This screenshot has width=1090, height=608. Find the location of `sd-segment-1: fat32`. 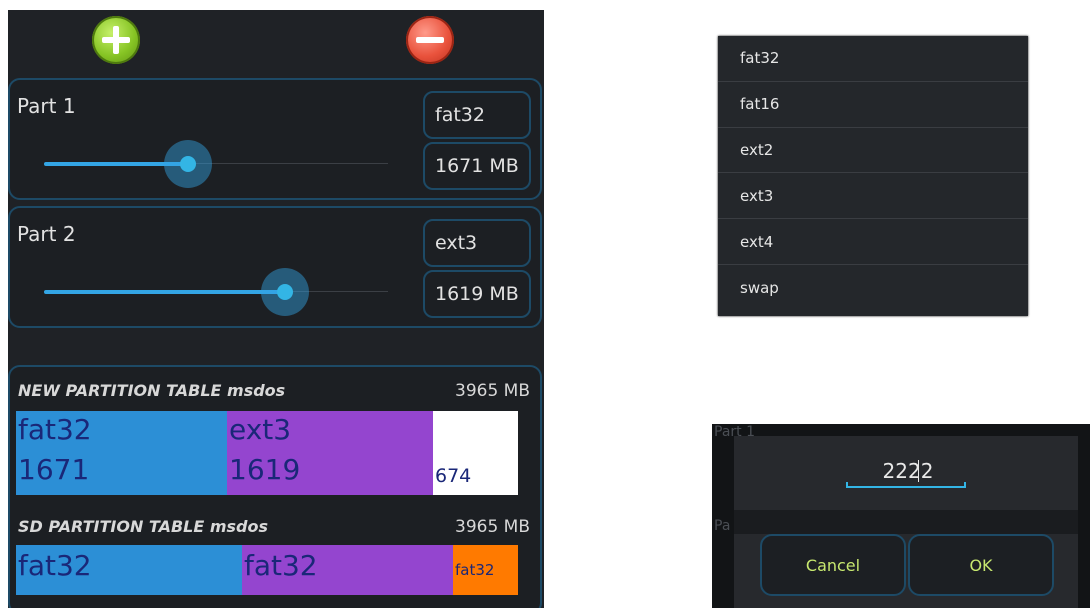

sd-segment-1: fat32 is located at coordinates (129, 570).